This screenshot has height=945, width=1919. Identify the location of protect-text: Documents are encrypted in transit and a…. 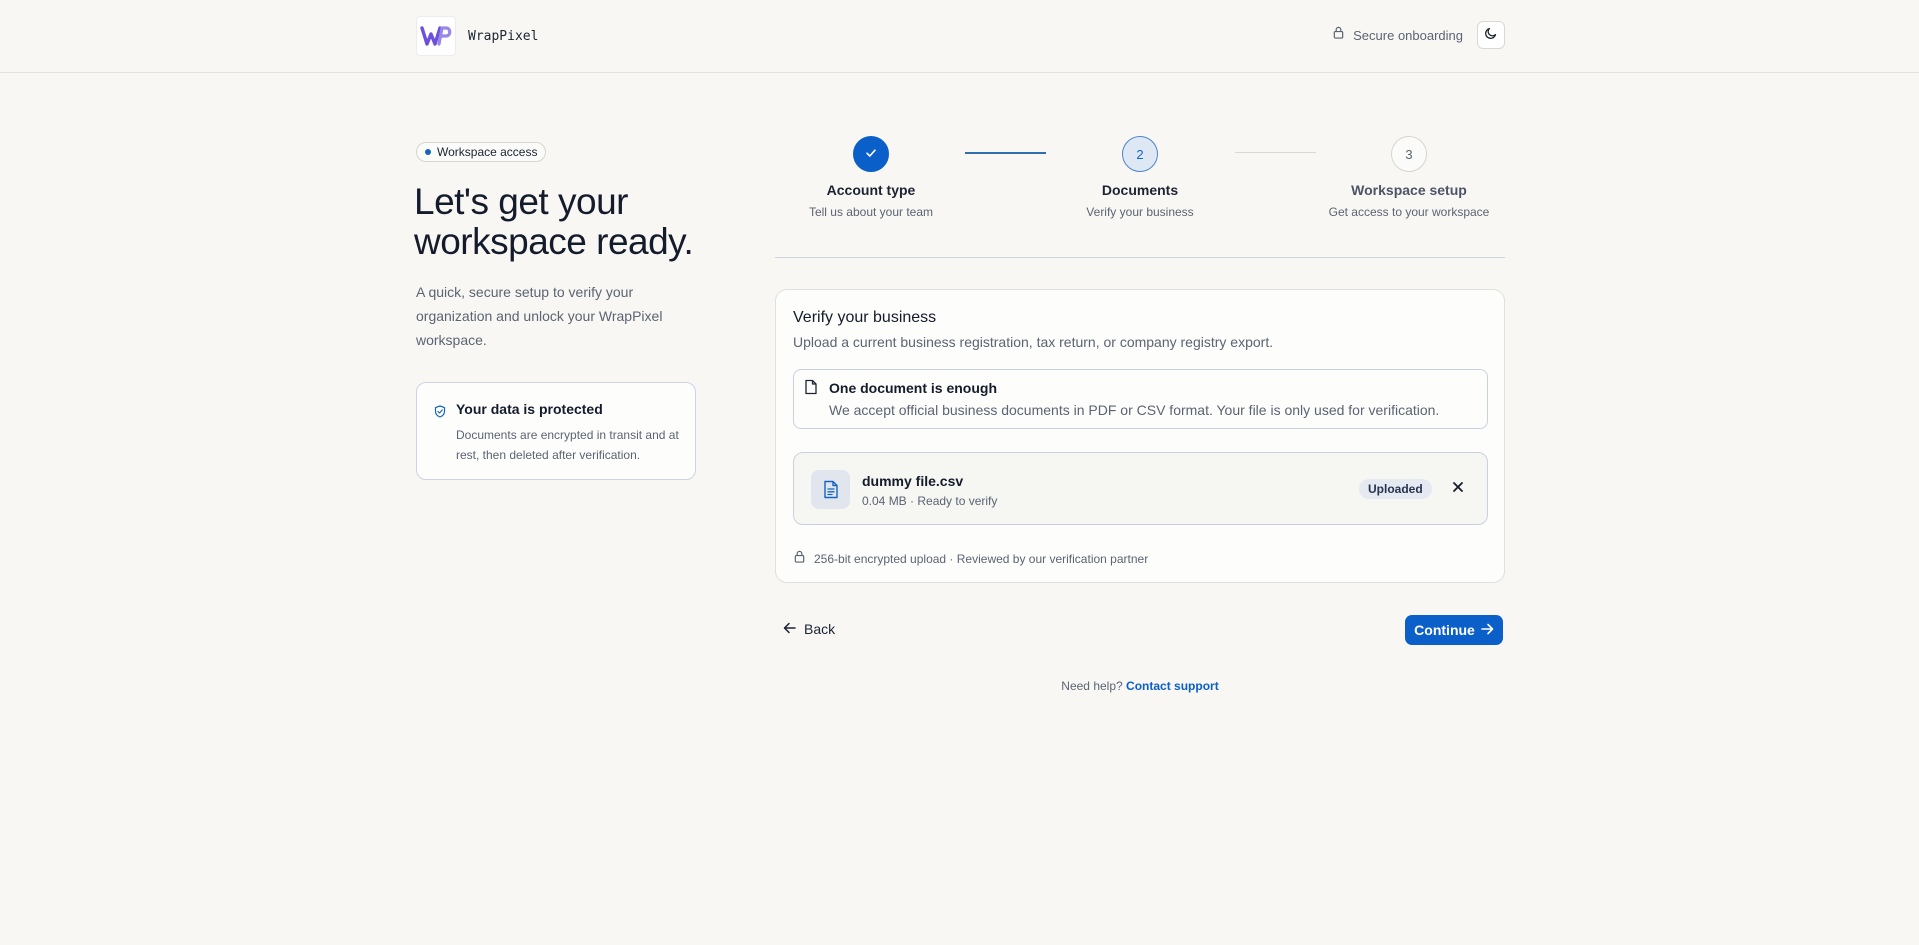
(567, 445).